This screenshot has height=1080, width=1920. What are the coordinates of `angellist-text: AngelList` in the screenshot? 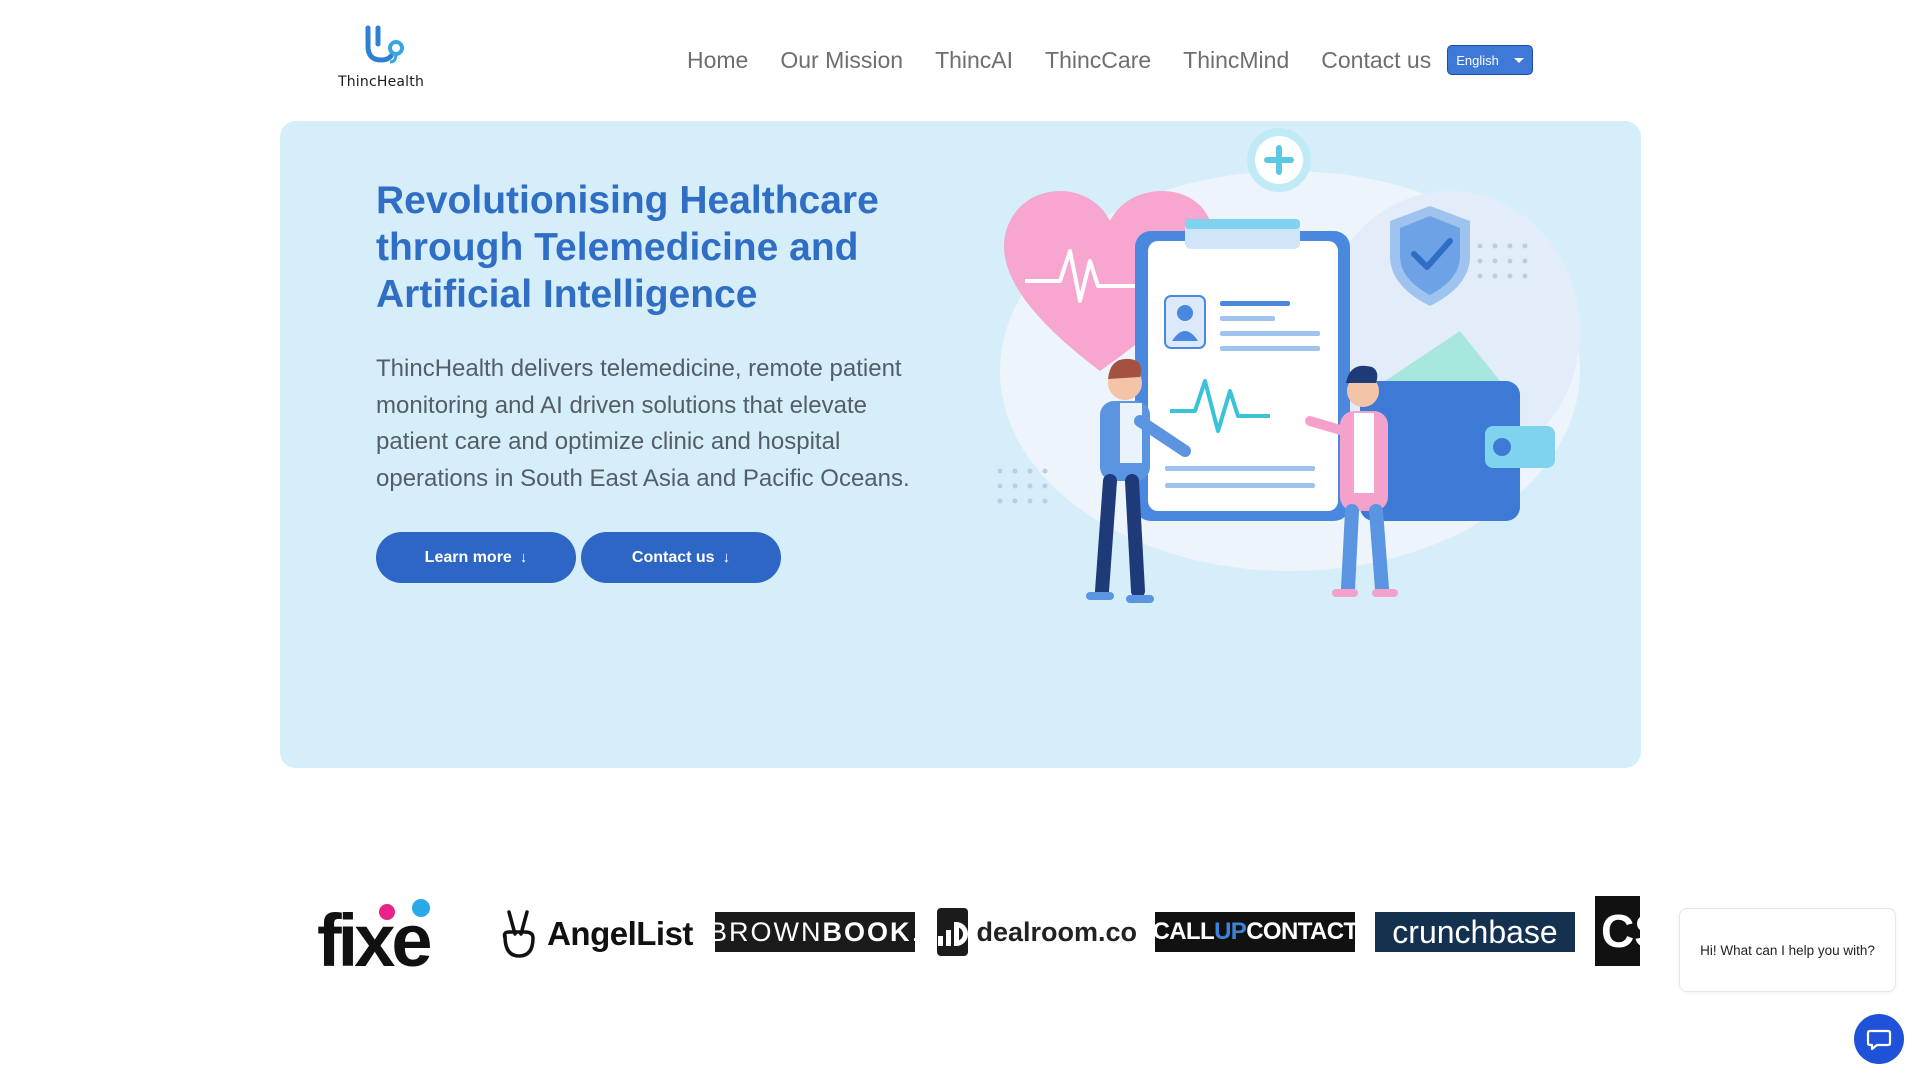 It's located at (620, 933).